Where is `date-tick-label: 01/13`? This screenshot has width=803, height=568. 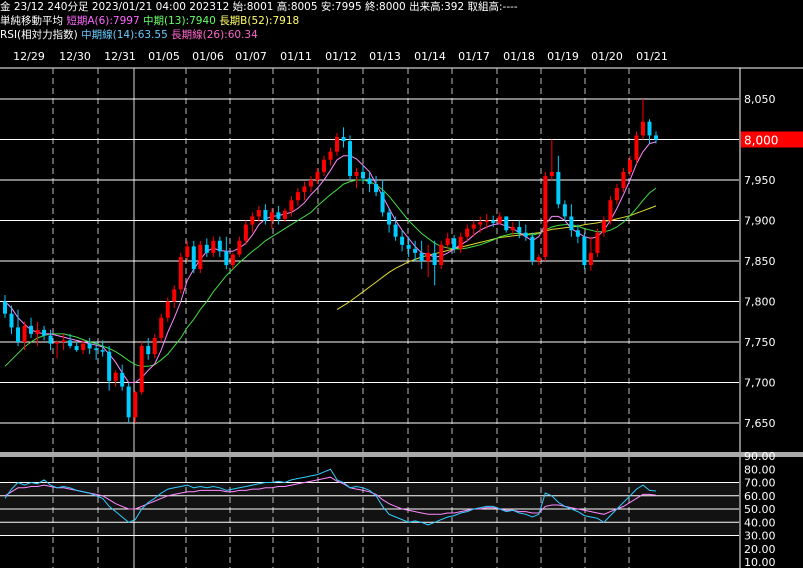 date-tick-label: 01/13 is located at coordinates (385, 56).